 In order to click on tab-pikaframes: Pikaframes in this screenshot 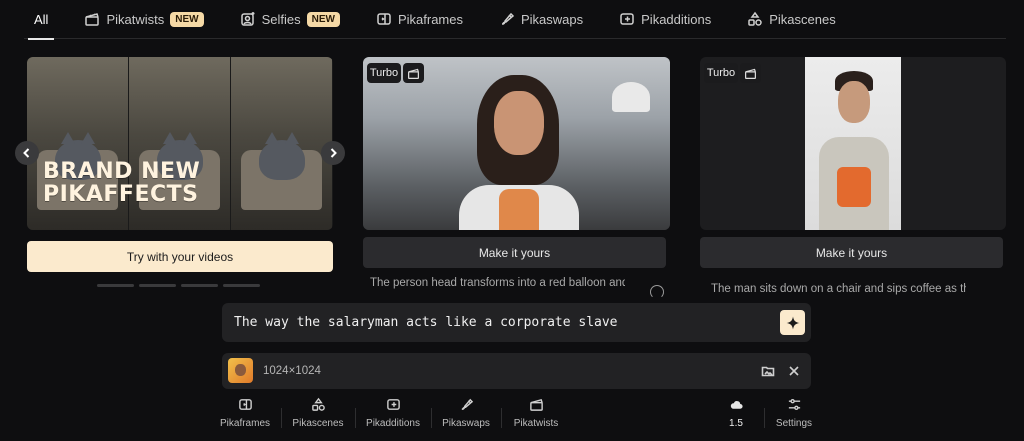, I will do `click(419, 19)`.